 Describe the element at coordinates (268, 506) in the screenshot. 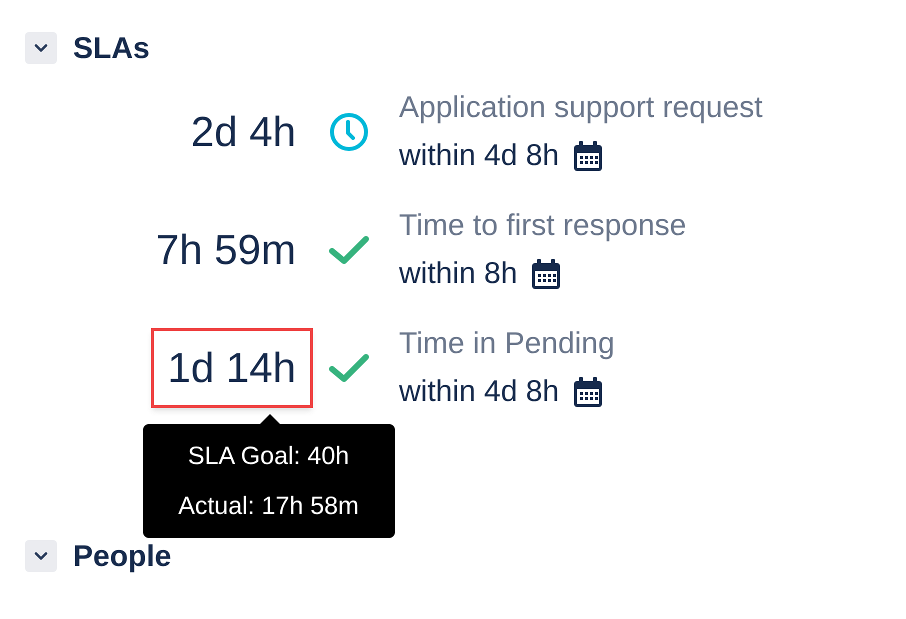

I see `tooltip-text: Actual: 17h 58m` at that location.